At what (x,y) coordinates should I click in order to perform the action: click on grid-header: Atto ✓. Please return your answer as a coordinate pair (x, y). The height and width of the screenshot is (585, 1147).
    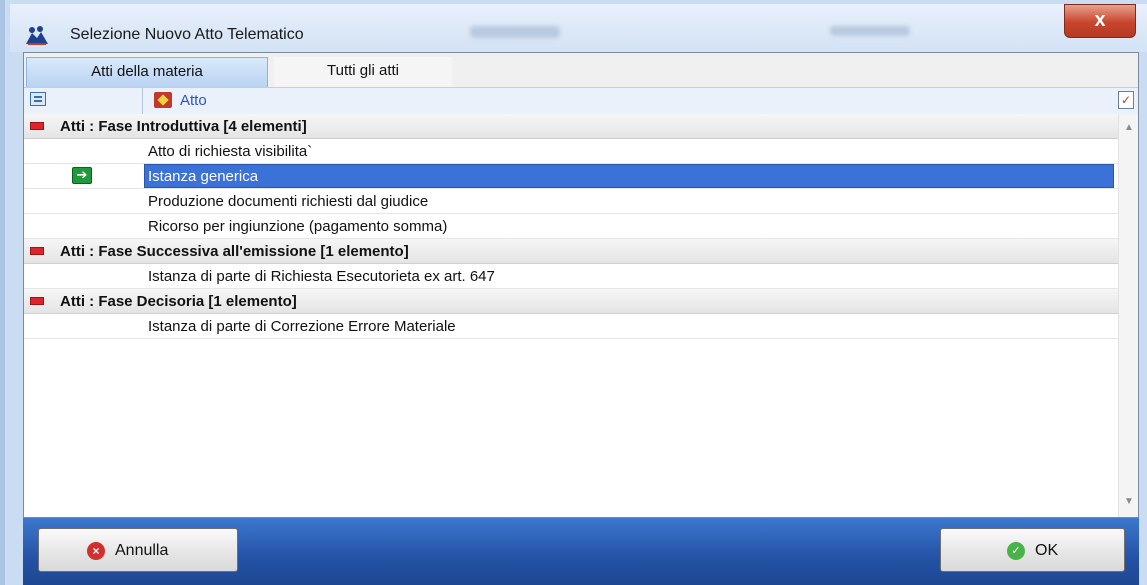
    Looking at the image, I should click on (581, 101).